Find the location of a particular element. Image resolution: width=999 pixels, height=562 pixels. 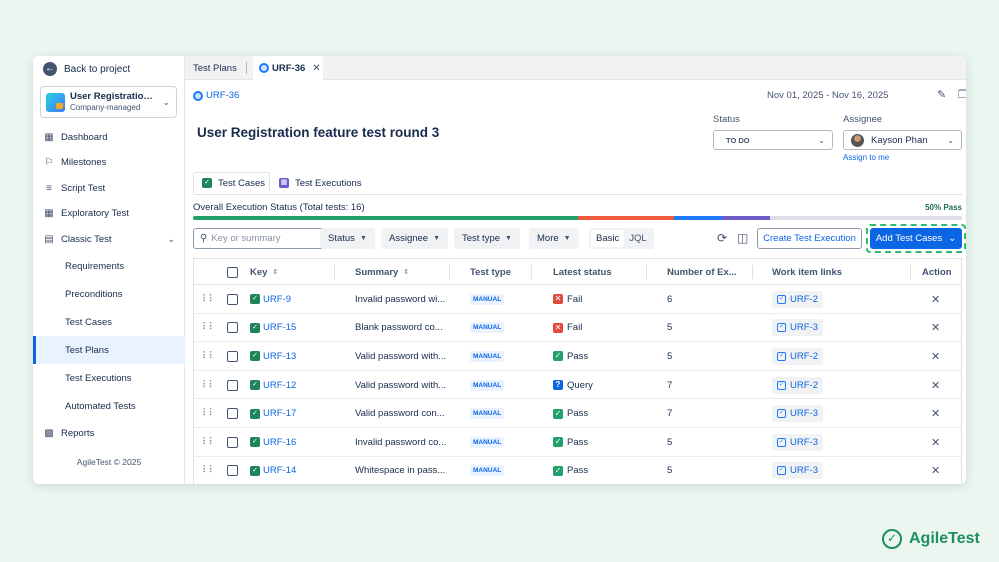

test-case-key: URF-16 is located at coordinates (279, 442).